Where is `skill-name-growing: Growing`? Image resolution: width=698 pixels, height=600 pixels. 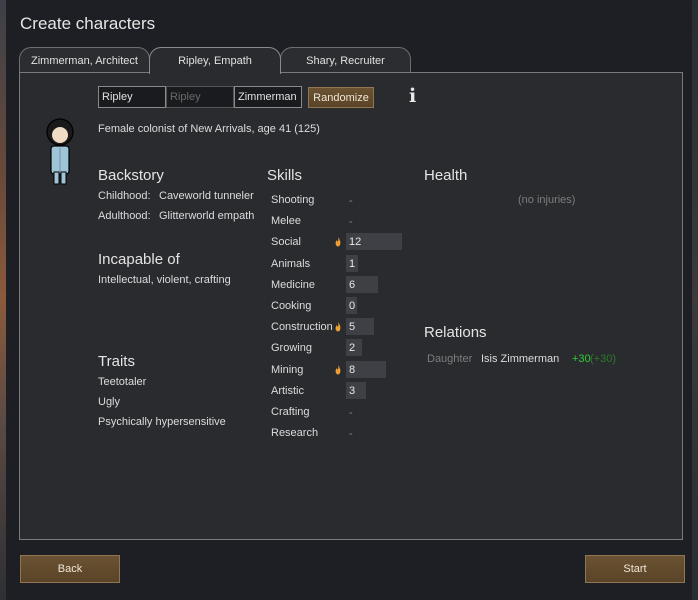 skill-name-growing: Growing is located at coordinates (291, 348).